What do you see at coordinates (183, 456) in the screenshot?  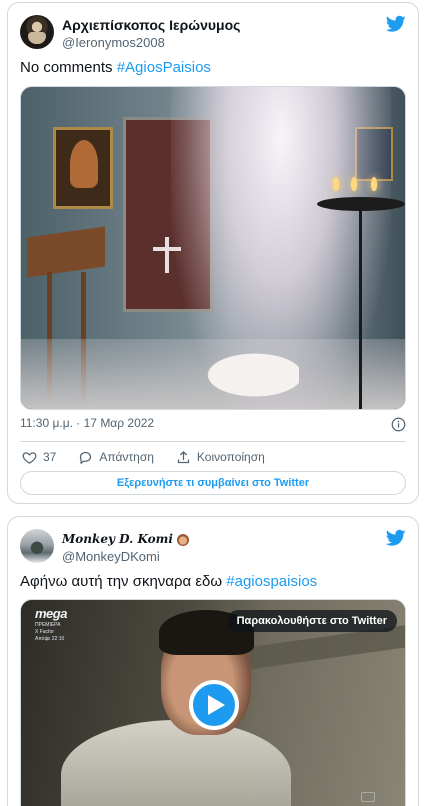 I see `share-icon` at bounding box center [183, 456].